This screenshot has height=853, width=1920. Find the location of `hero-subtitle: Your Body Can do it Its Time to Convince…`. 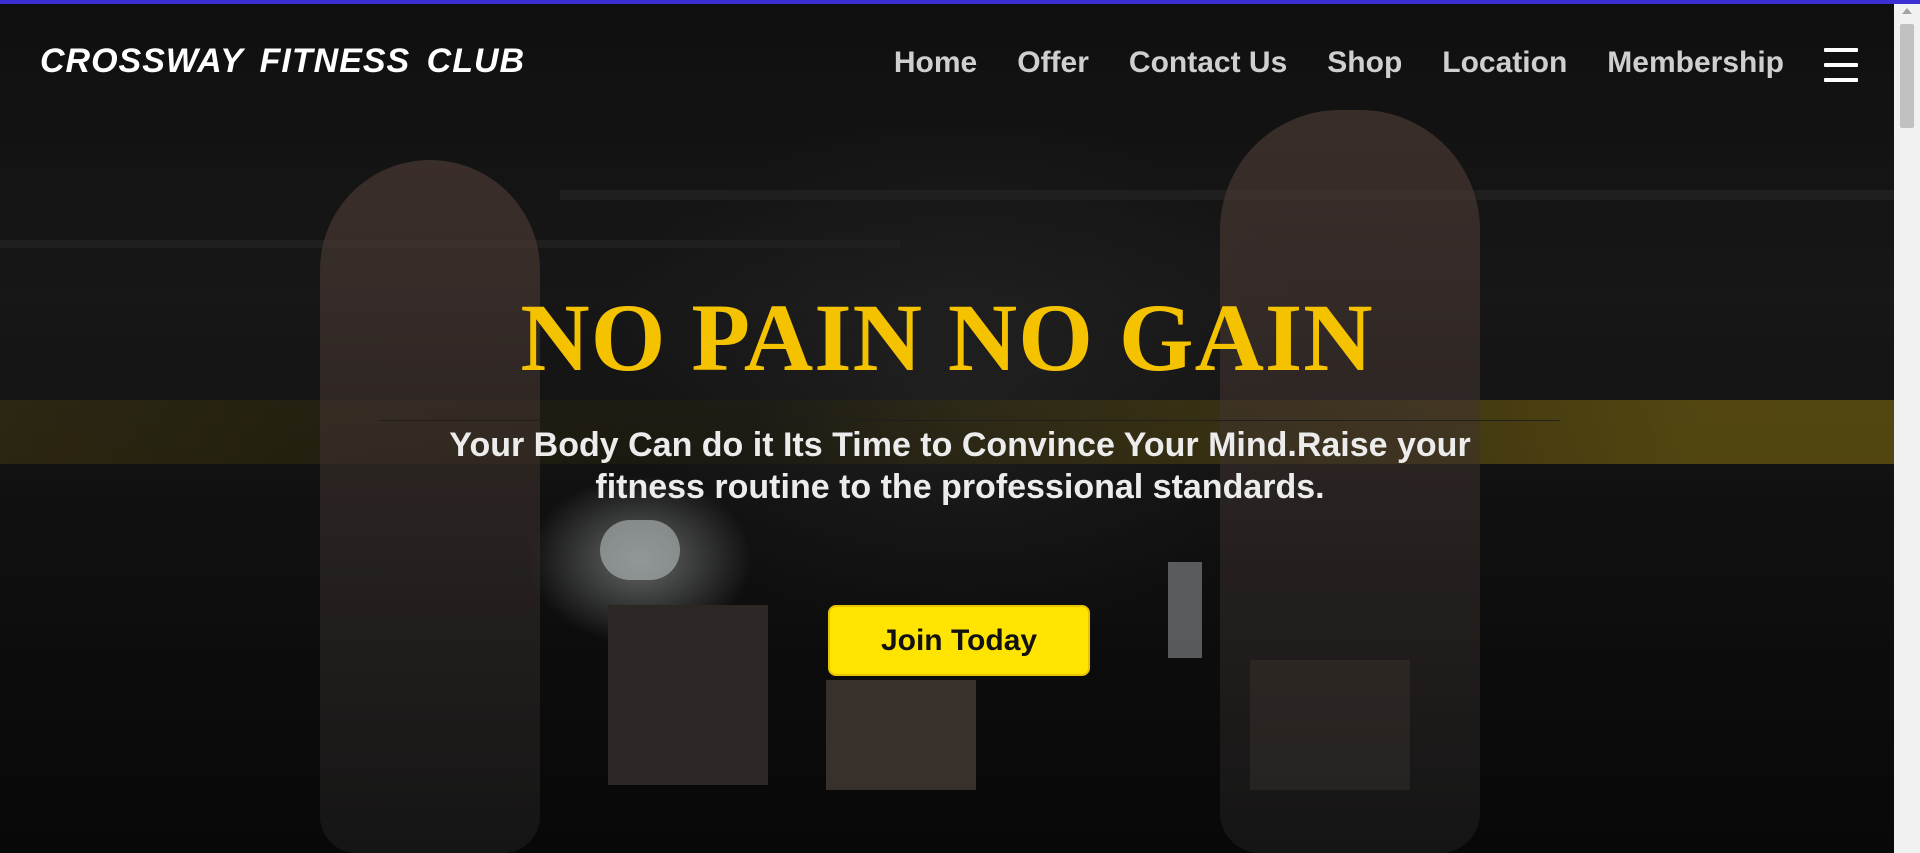

hero-subtitle: Your Body Can do it Its Time to Convince… is located at coordinates (960, 466).